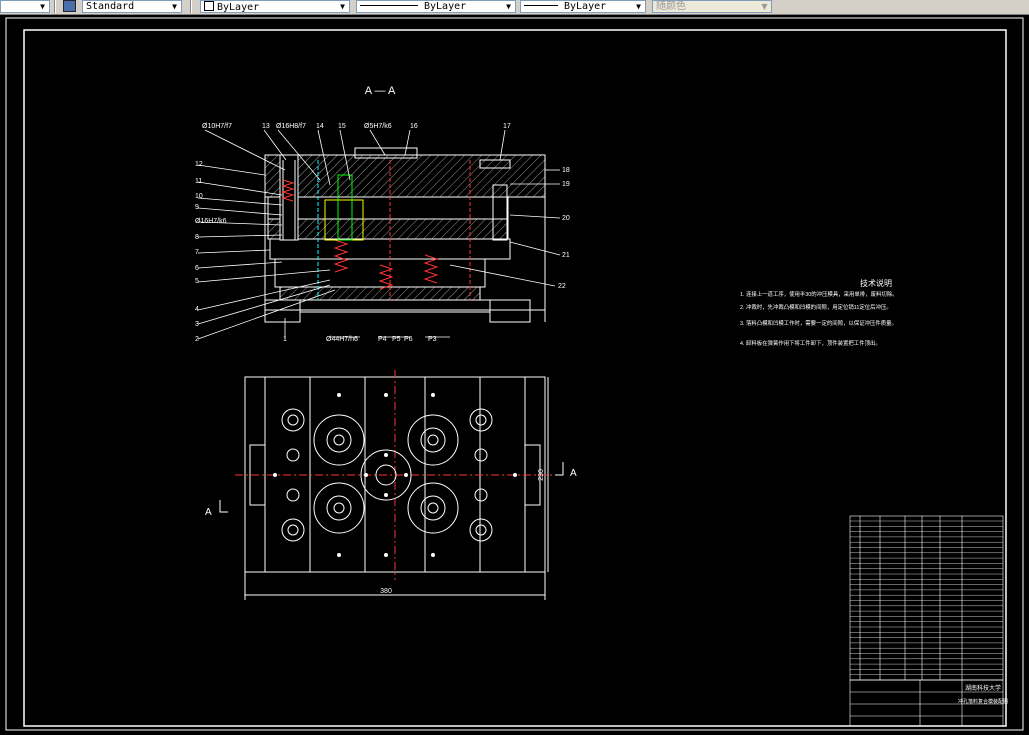 This screenshot has height=735, width=1029. I want to click on linetype-dropdown: ByLayer ▼, so click(436, 6).